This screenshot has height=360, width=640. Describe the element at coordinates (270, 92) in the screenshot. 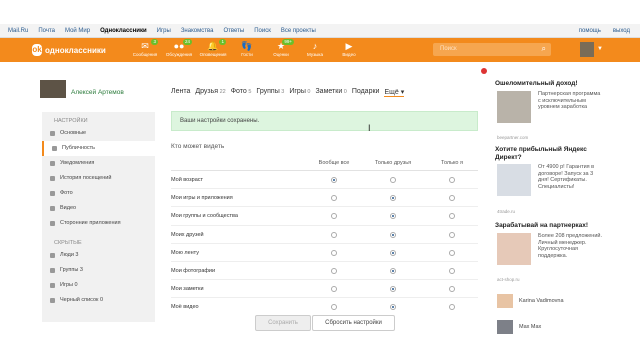

I see `profile-tab: Группы 3` at that location.